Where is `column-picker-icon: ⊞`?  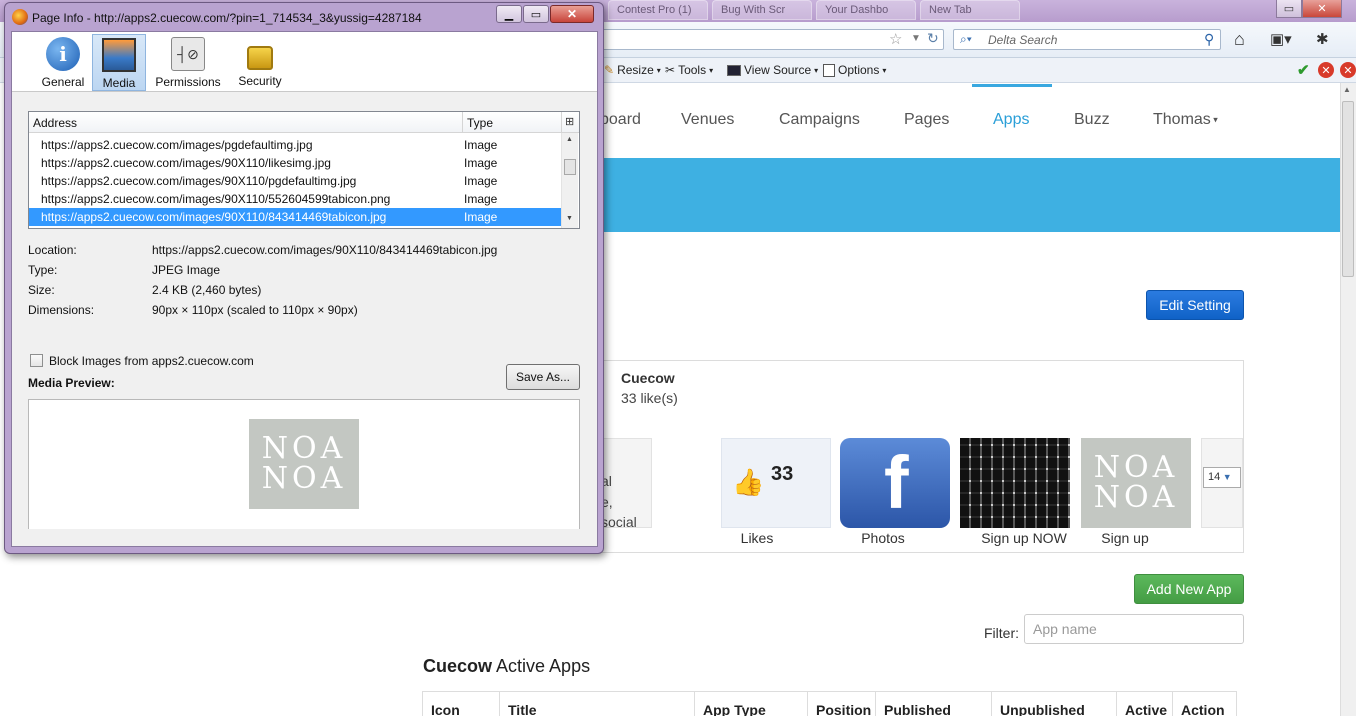
column-picker-icon: ⊞ is located at coordinates (569, 121).